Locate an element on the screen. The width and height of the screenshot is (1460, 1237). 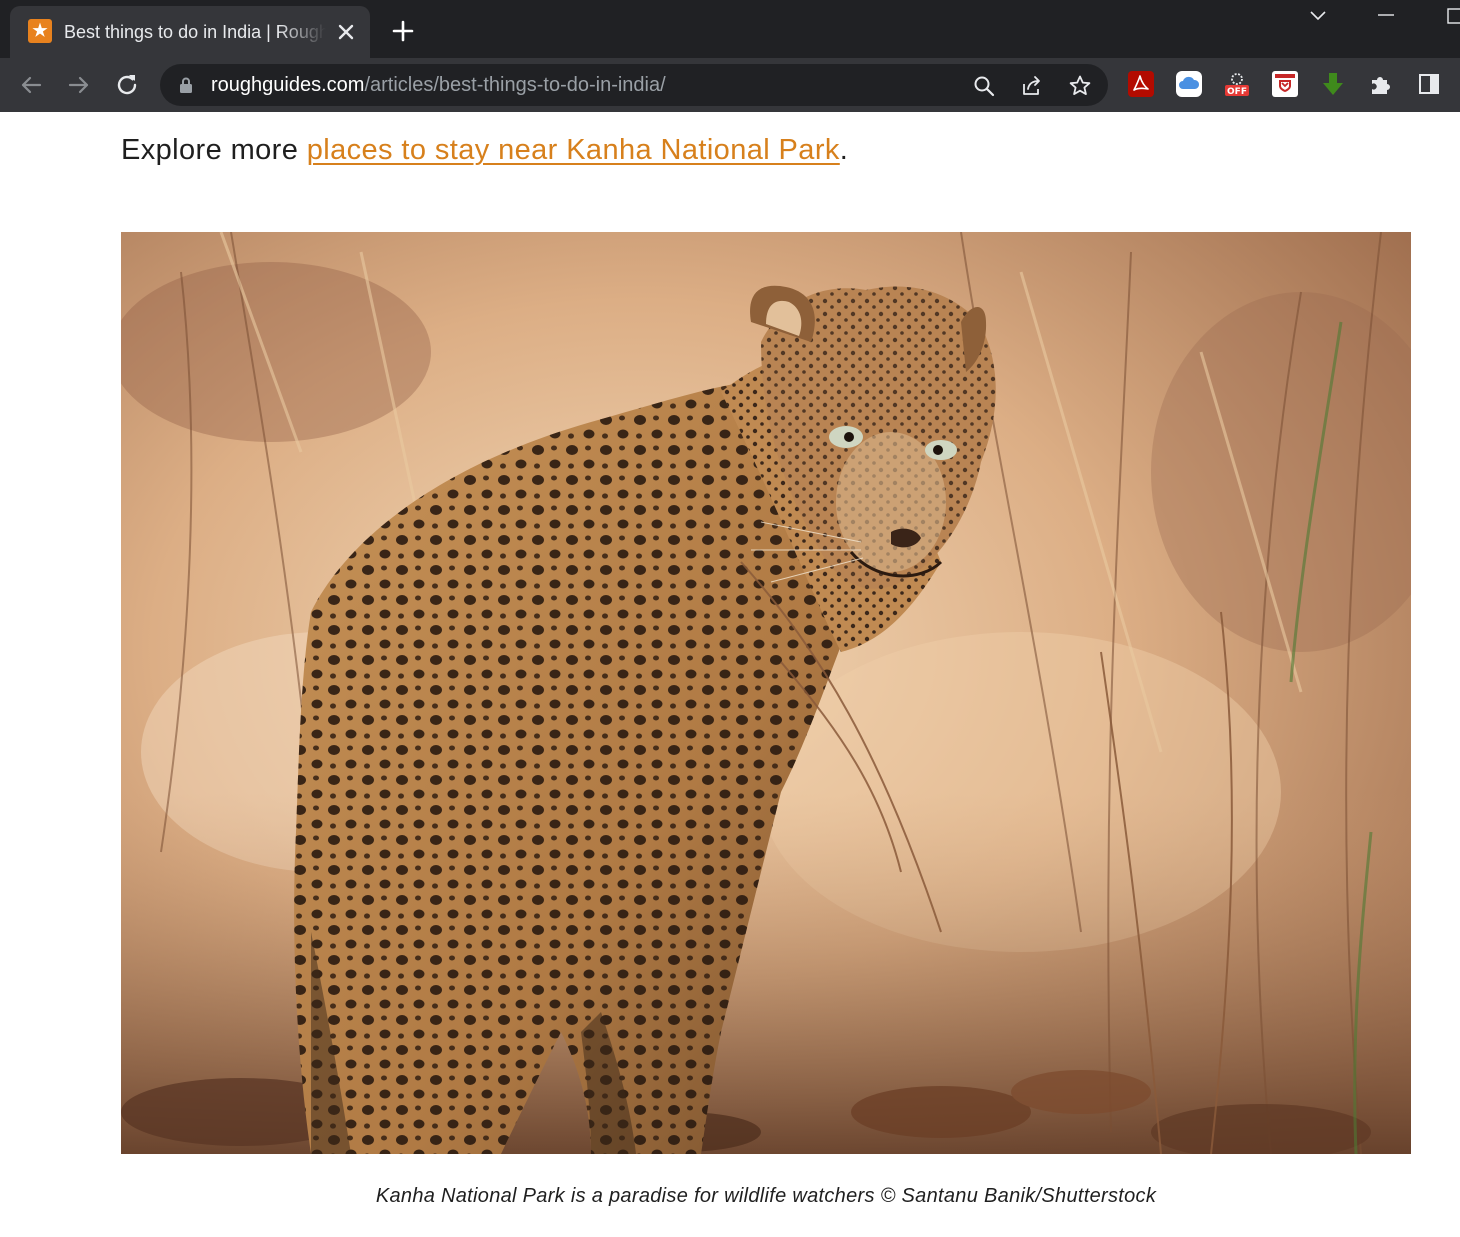
places-to-stay-link: places to stay near Kanha National Park is located at coordinates (573, 150).